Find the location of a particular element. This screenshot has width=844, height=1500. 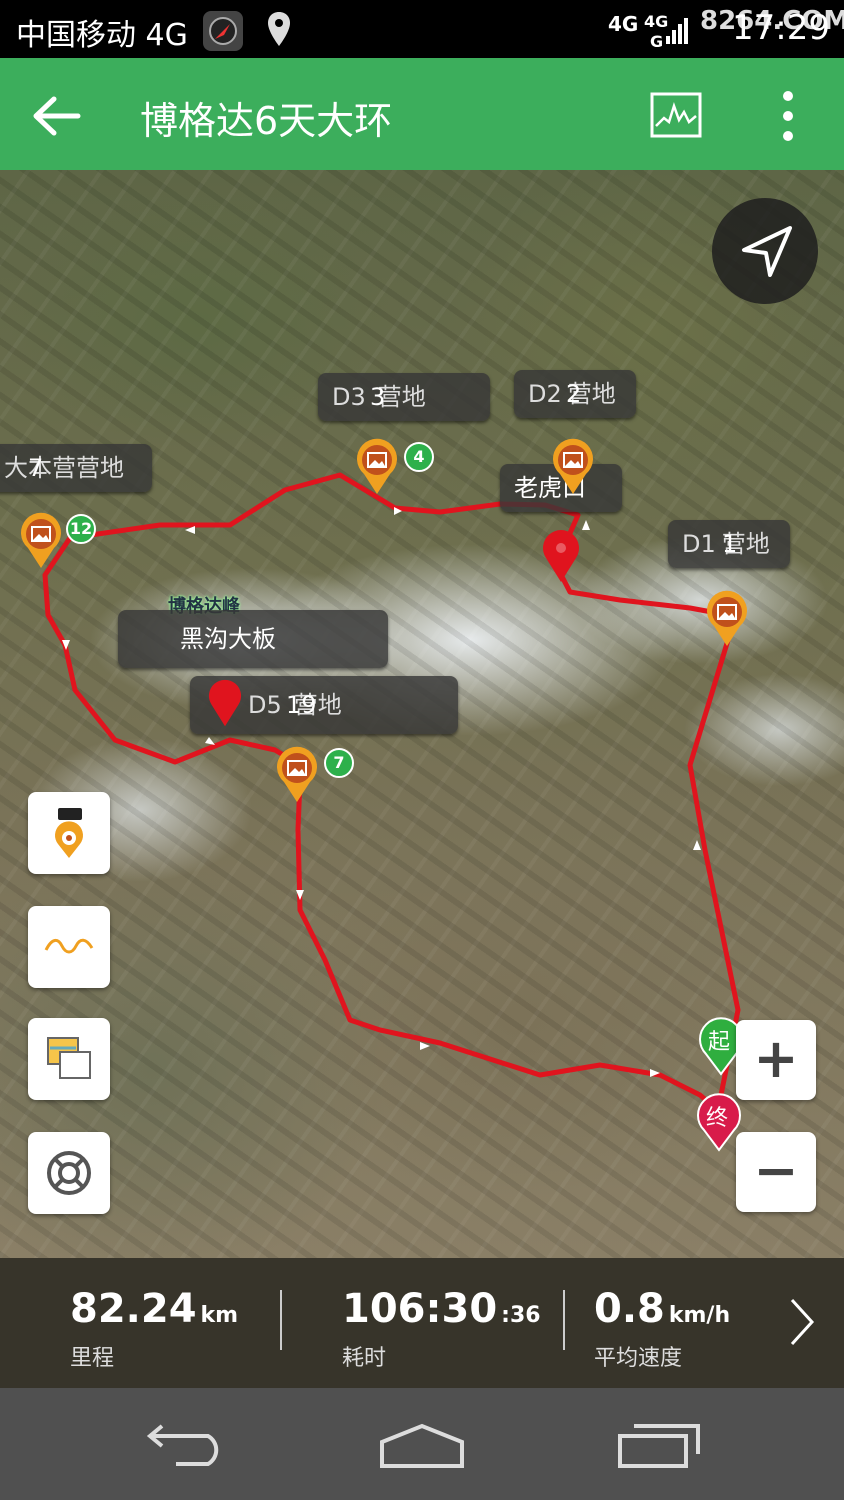

photo-count-badge: 12 is located at coordinates (81, 529).